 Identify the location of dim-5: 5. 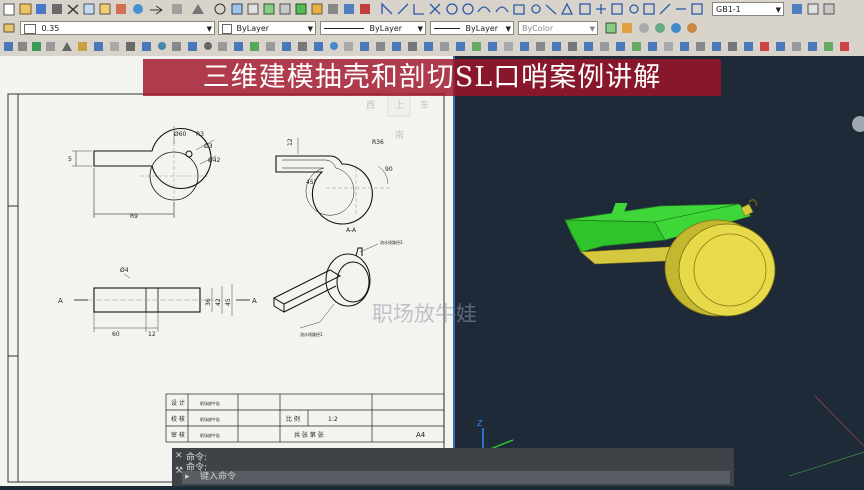
(70, 159).